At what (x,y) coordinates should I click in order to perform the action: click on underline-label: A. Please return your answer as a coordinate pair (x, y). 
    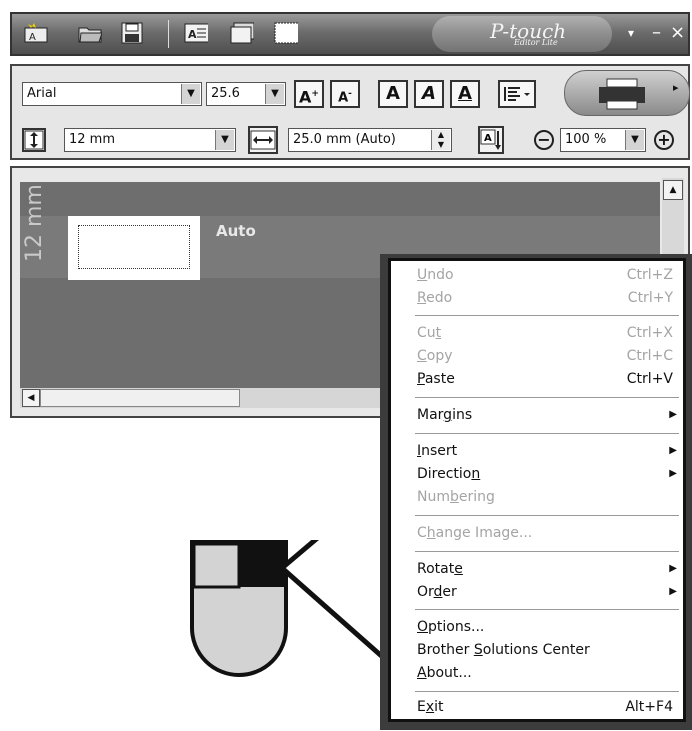
    Looking at the image, I should click on (465, 93).